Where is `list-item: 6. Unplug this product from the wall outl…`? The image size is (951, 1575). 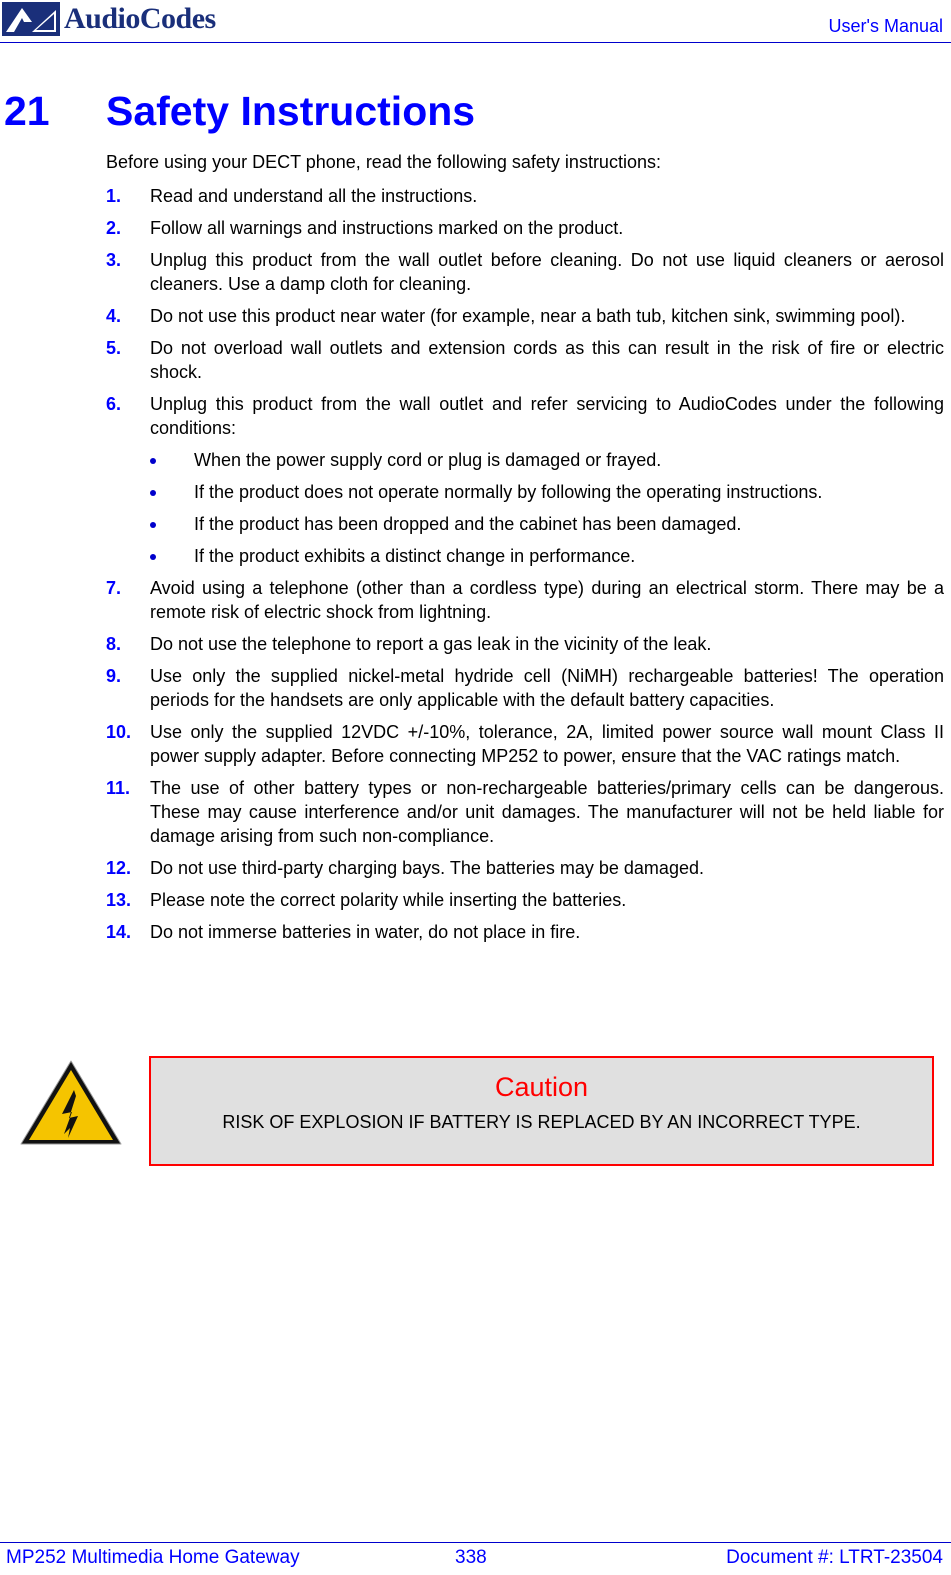
list-item: 6. Unplug this product from the wall outl… is located at coordinates (525, 480).